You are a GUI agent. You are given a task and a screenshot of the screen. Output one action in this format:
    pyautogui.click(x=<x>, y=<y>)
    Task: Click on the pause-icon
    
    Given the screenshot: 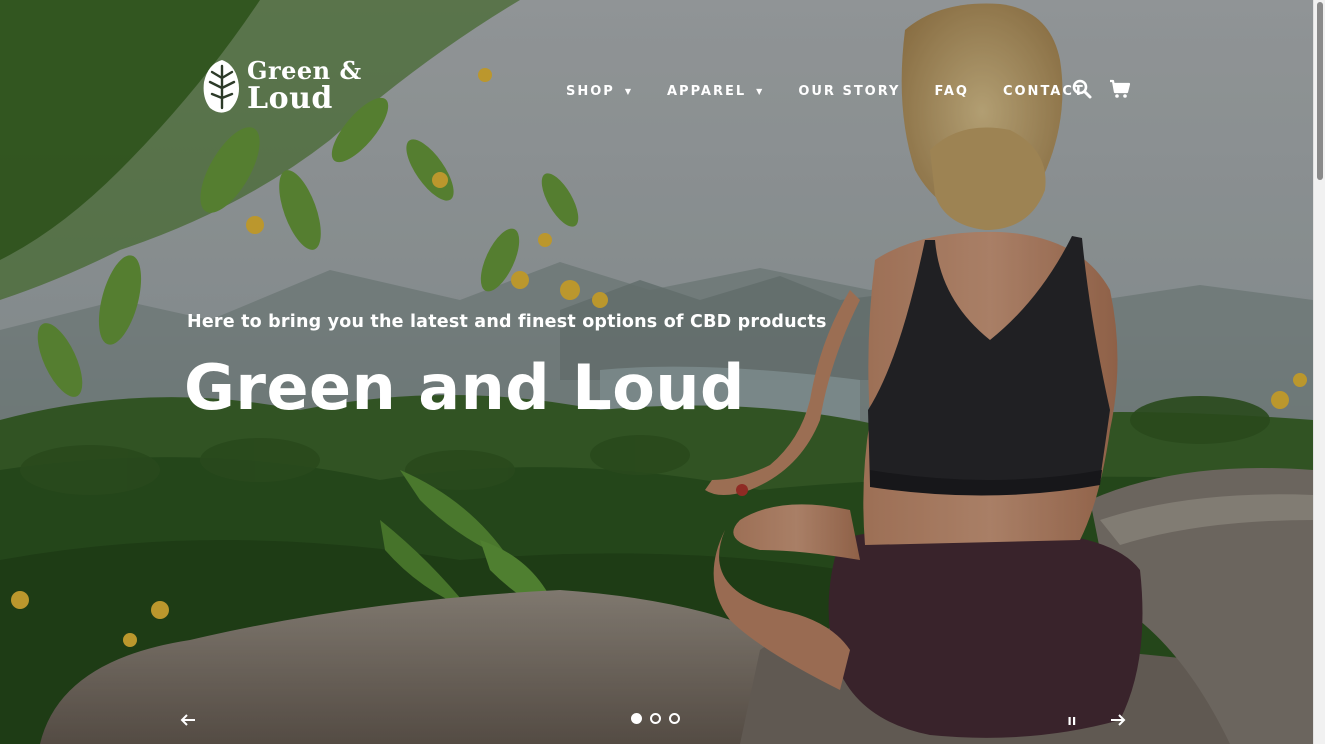 What is the action you would take?
    pyautogui.click(x=1072, y=721)
    